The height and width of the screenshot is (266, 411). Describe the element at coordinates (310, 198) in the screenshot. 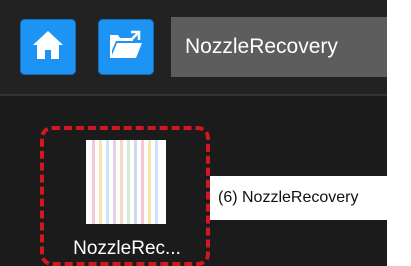

I see `callout-label: (6) NozzleRecovery` at that location.